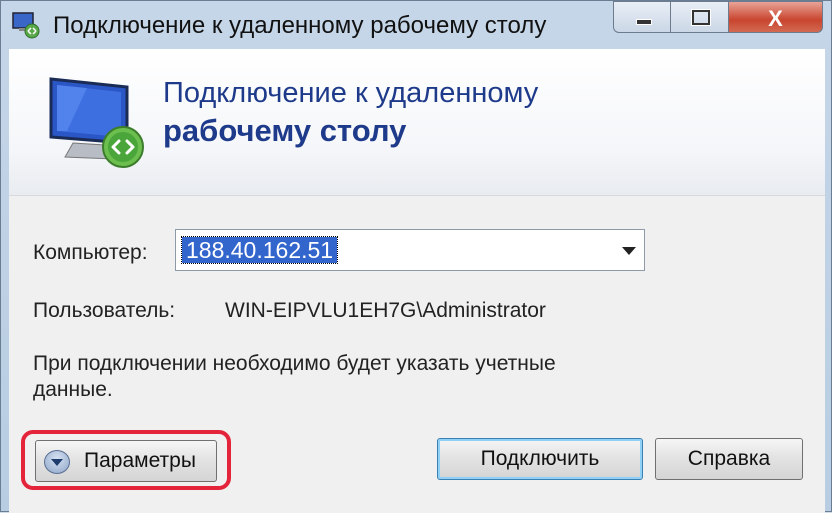 The image size is (832, 513). What do you see at coordinates (73, 389) in the screenshot?
I see `credentials-note-line2: данные.` at bounding box center [73, 389].